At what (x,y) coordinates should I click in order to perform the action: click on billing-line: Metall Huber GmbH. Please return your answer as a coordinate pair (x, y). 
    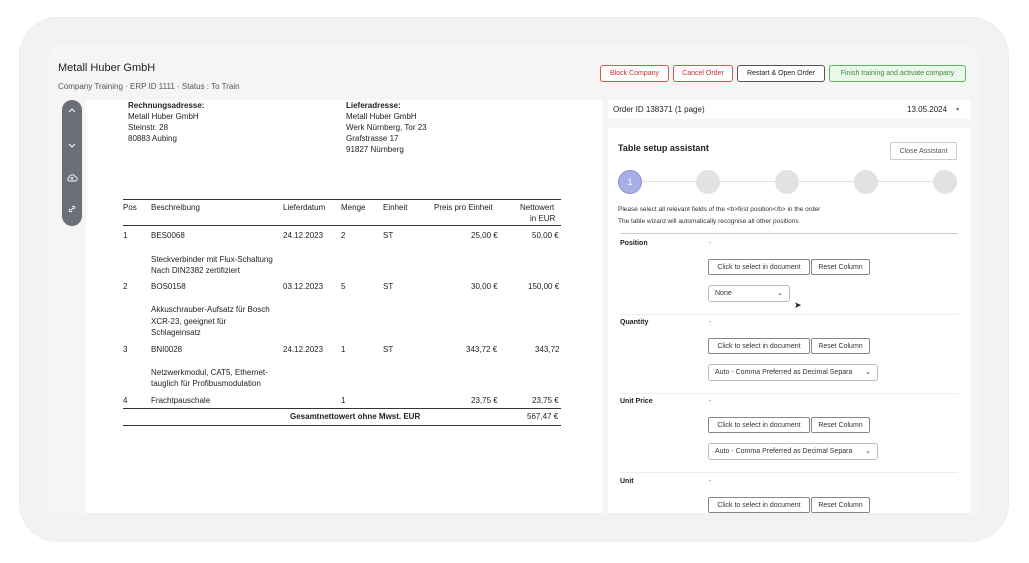
    Looking at the image, I should click on (163, 116).